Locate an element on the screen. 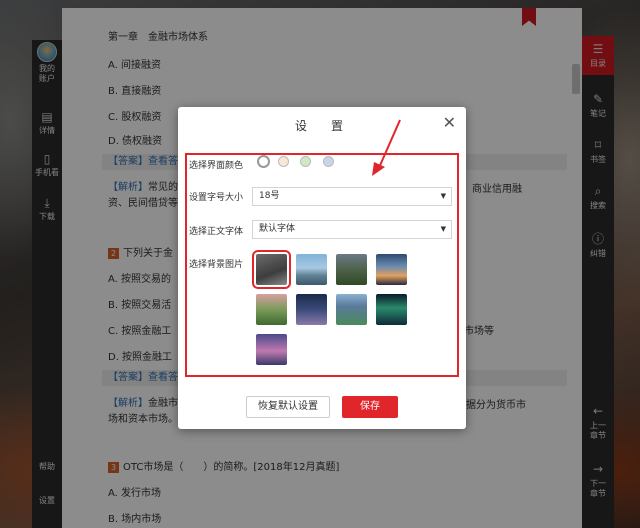 This screenshot has height=528, width=640. font-size-select: 18号 ▼ is located at coordinates (352, 196).